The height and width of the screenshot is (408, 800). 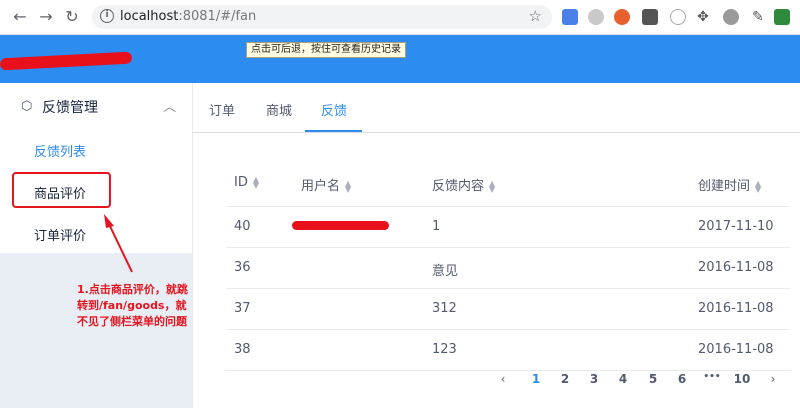 I want to click on redaction-mark, so click(x=340, y=225).